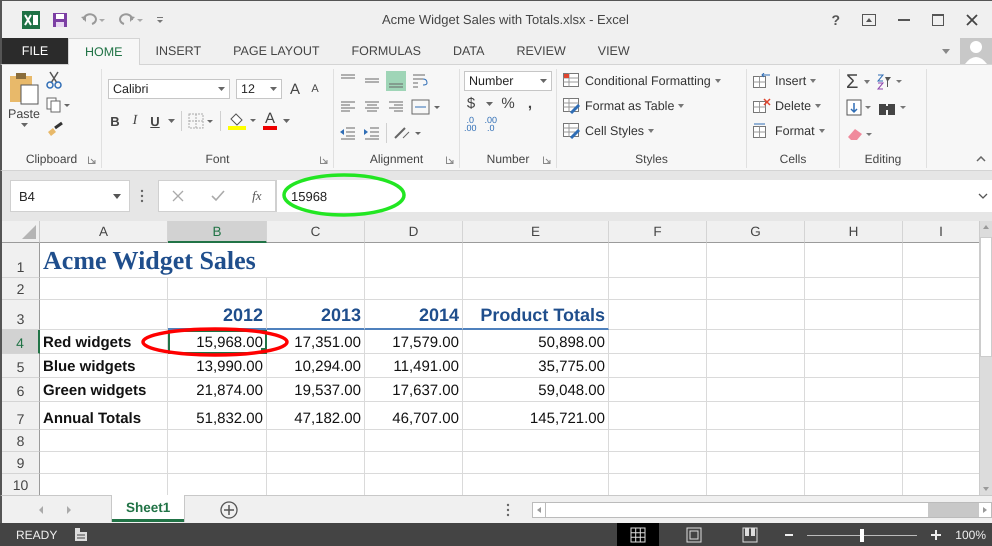 The width and height of the screenshot is (992, 546). What do you see at coordinates (217, 390) in the screenshot?
I see `number-cell: 21,874.00` at bounding box center [217, 390].